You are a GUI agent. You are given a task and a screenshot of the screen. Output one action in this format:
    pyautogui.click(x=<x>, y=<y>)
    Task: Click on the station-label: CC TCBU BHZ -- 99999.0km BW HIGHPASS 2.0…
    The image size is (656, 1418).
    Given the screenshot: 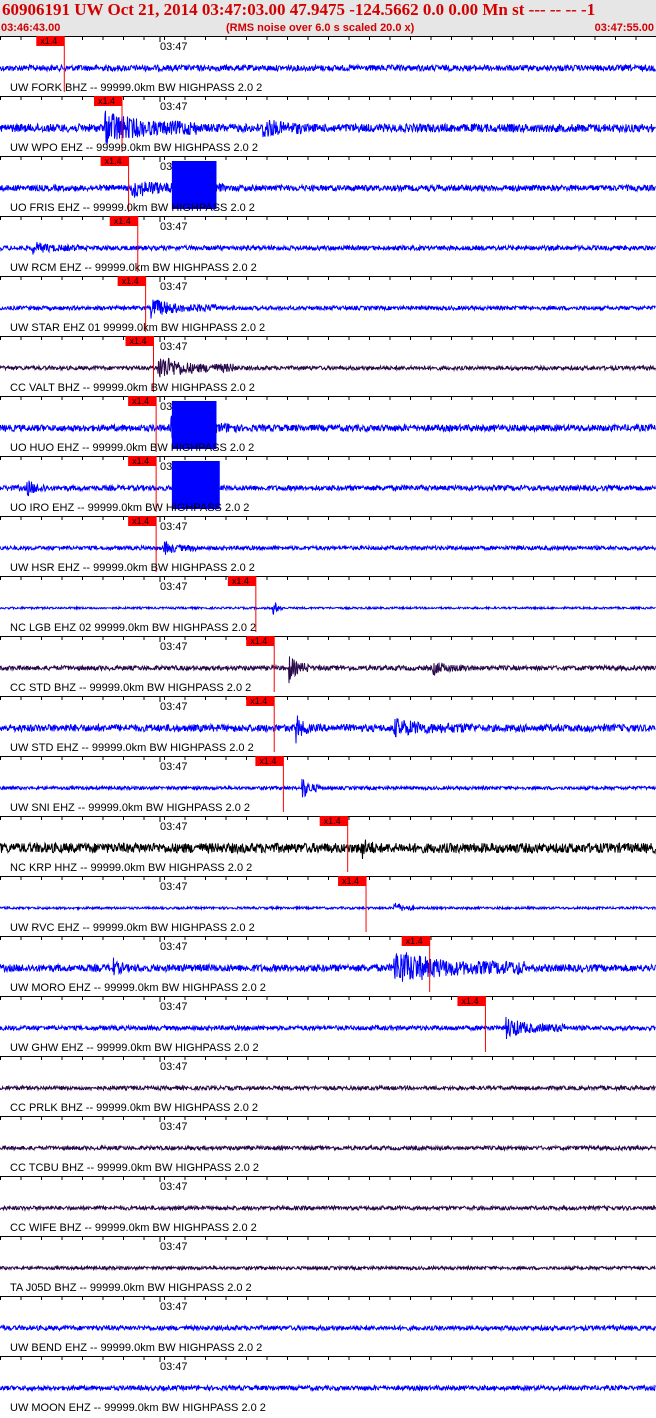 What is the action you would take?
    pyautogui.click(x=134, y=1168)
    